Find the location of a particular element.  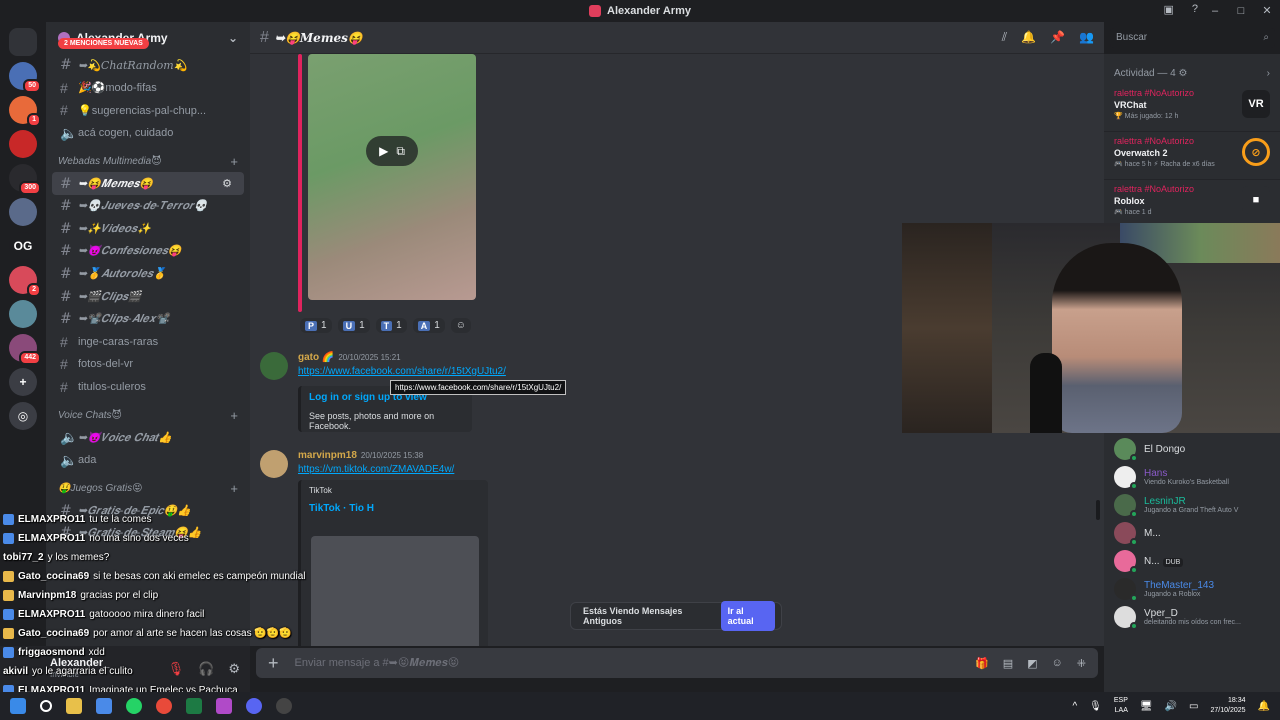

discover-icon: ◎ is located at coordinates (23, 416).